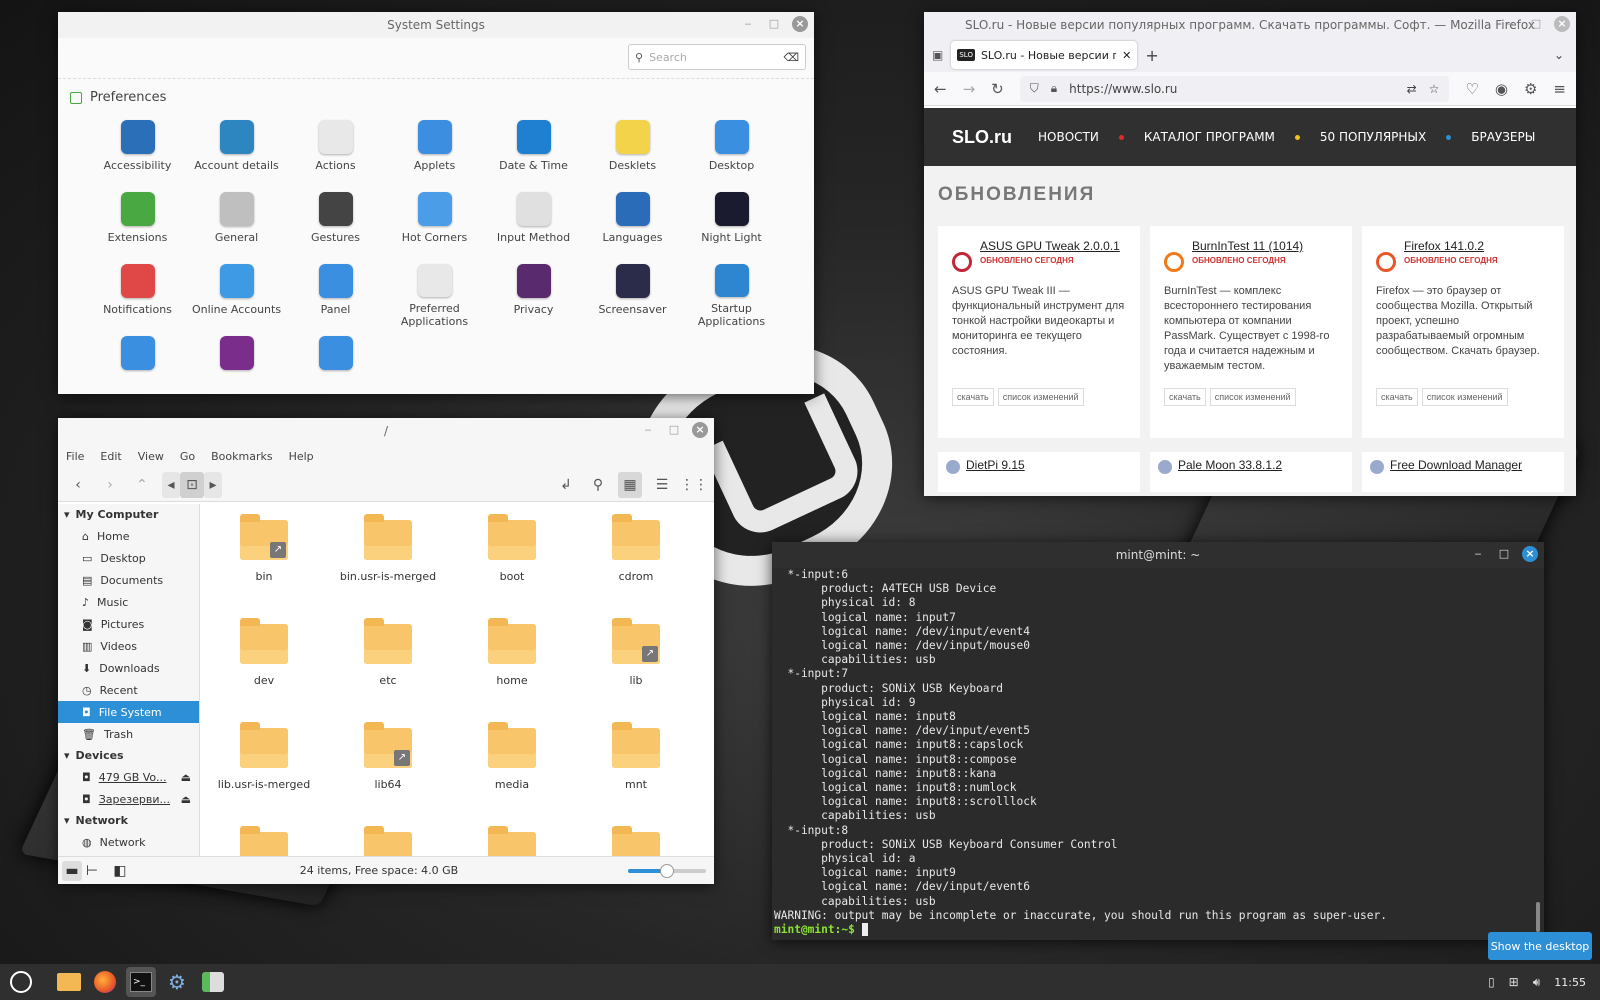 The width and height of the screenshot is (1600, 1000). What do you see at coordinates (434, 296) in the screenshot?
I see `settings-item-17: Preferred Applications` at bounding box center [434, 296].